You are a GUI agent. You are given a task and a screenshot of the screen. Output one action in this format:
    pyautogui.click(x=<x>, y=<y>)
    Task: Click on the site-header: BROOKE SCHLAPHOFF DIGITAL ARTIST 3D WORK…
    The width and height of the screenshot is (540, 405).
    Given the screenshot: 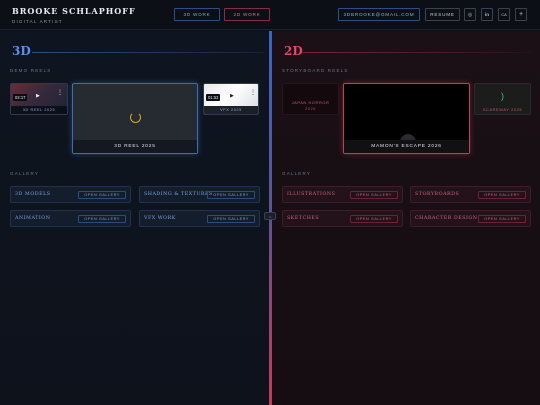 What is the action you would take?
    pyautogui.click(x=270, y=15)
    